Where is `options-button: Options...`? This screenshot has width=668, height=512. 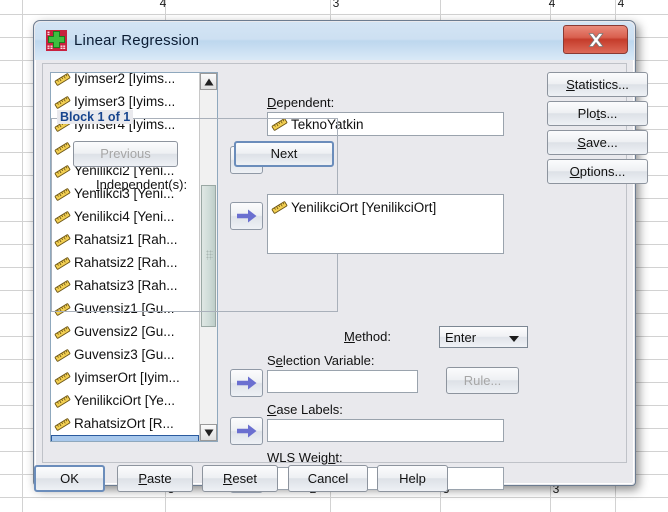 options-button: Options... is located at coordinates (597, 171).